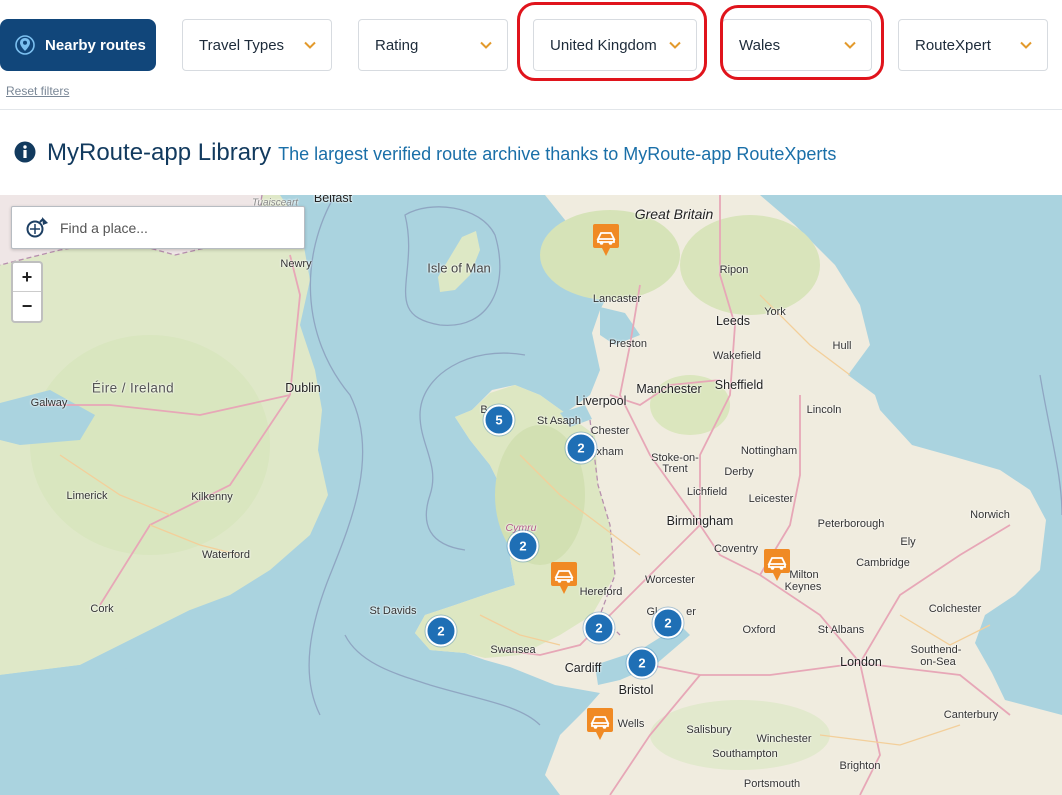  What do you see at coordinates (27, 306) in the screenshot?
I see `zoom-out-button: −` at bounding box center [27, 306].